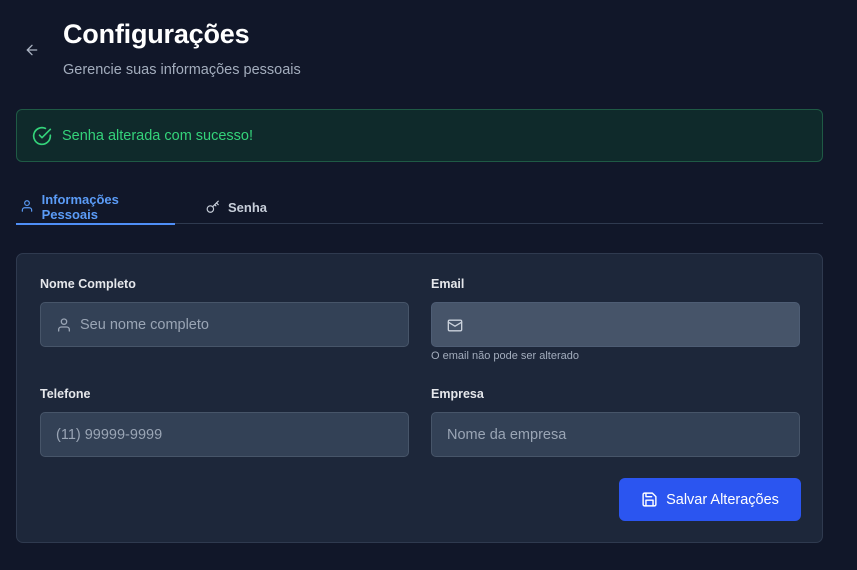  Describe the element at coordinates (65, 394) in the screenshot. I see `phone-label: Telefone` at that location.